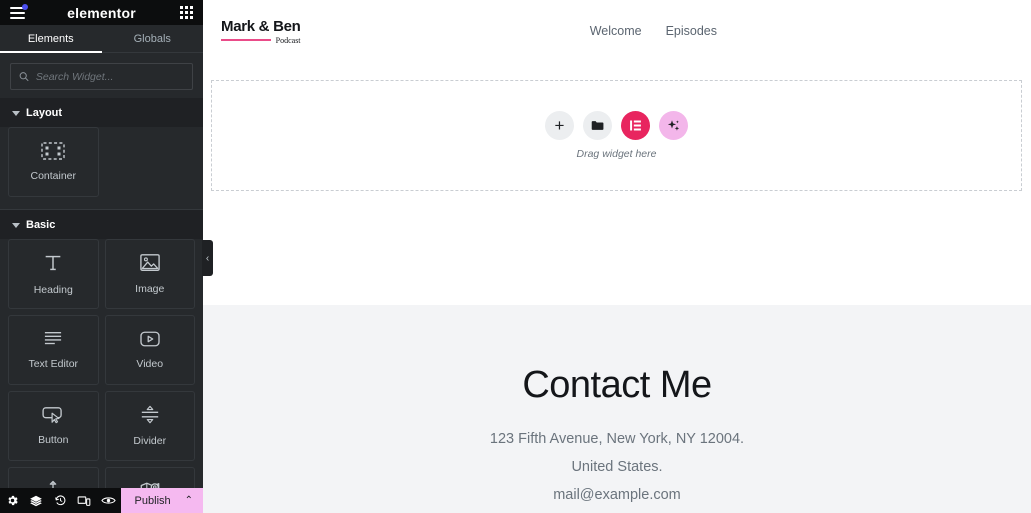  Describe the element at coordinates (149, 426) in the screenshot. I see `widget-divider: Divider` at that location.